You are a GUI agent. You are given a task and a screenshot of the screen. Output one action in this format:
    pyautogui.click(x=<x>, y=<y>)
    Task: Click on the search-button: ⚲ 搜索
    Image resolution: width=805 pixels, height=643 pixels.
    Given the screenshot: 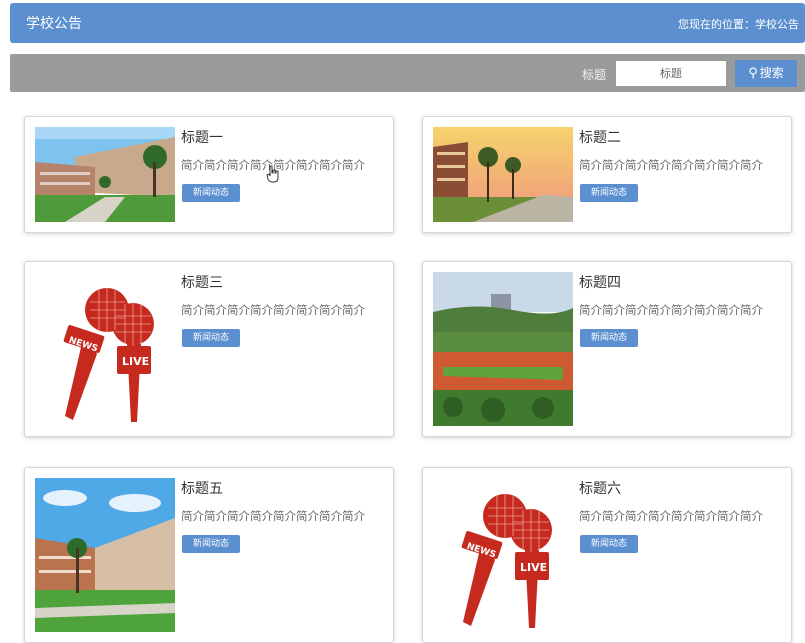 What is the action you would take?
    pyautogui.click(x=766, y=73)
    